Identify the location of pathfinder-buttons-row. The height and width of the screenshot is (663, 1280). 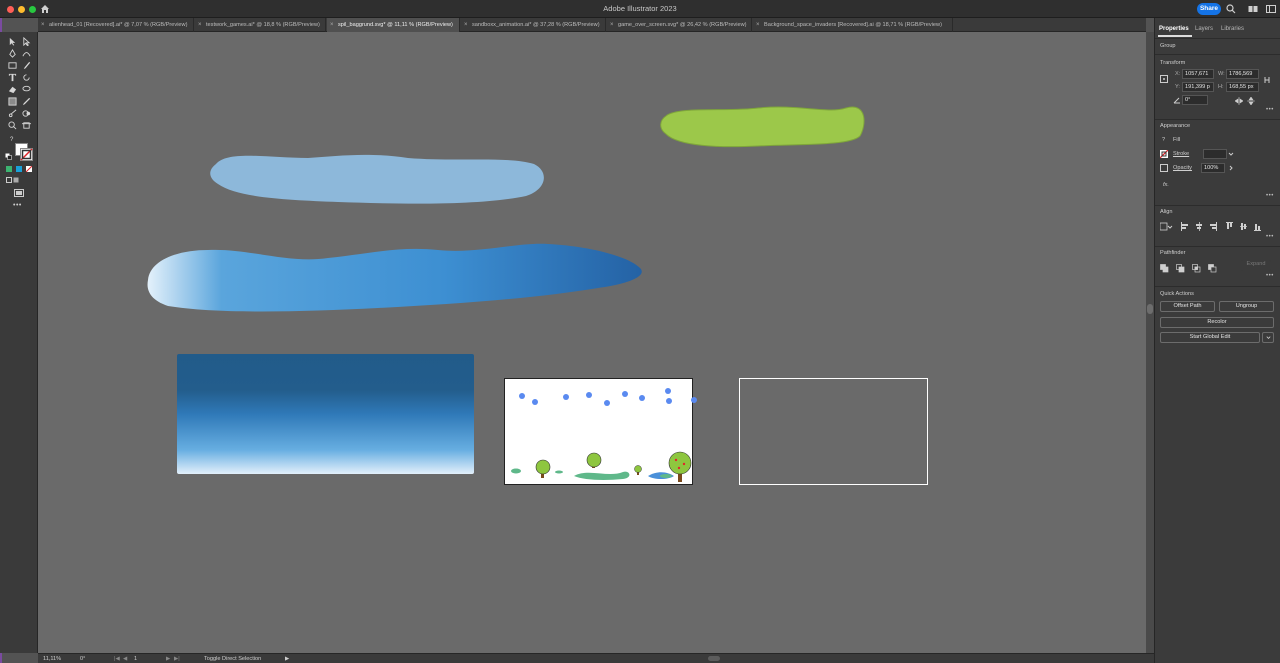
(1190, 268).